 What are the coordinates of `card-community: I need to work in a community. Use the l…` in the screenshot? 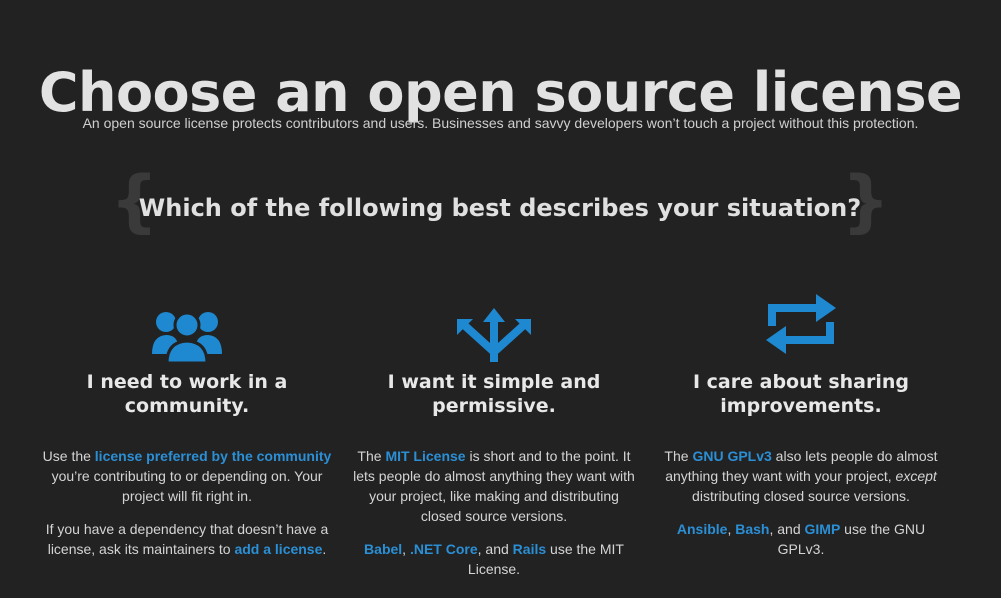 It's located at (187, 424).